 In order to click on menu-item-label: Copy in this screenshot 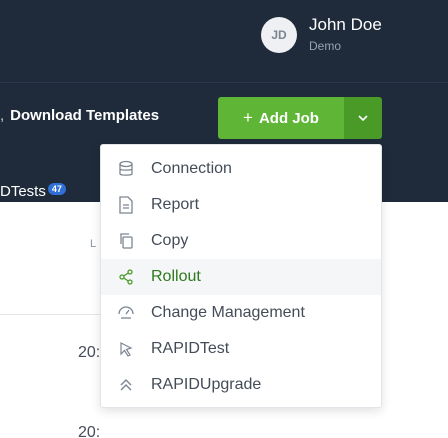, I will do `click(170, 240)`.